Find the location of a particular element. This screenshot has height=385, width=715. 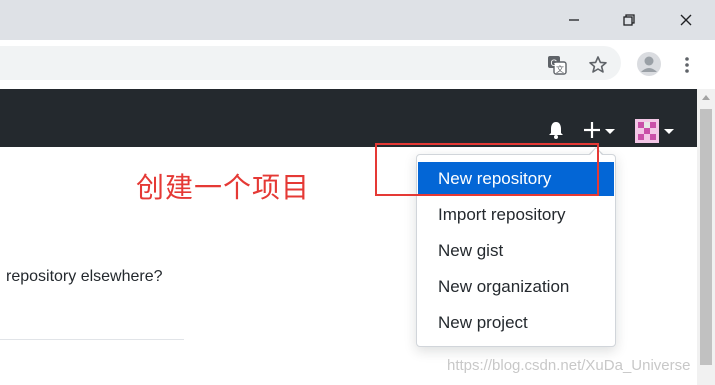

profile-icon is located at coordinates (649, 64).